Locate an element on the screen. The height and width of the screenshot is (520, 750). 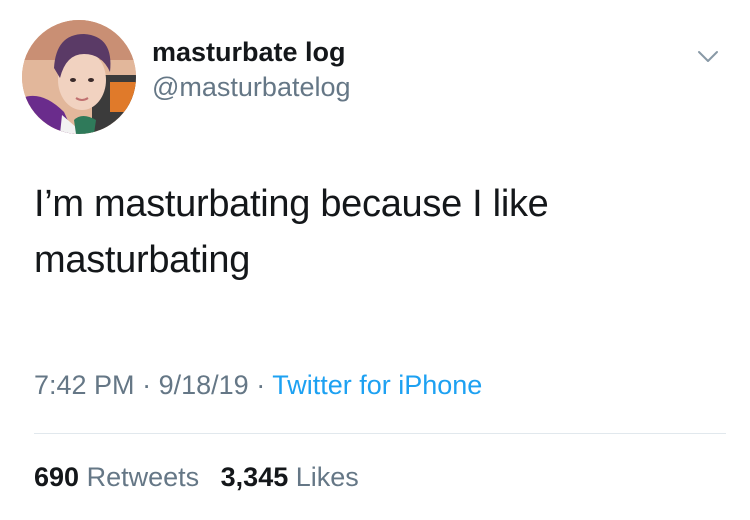
avatar is located at coordinates (79, 77).